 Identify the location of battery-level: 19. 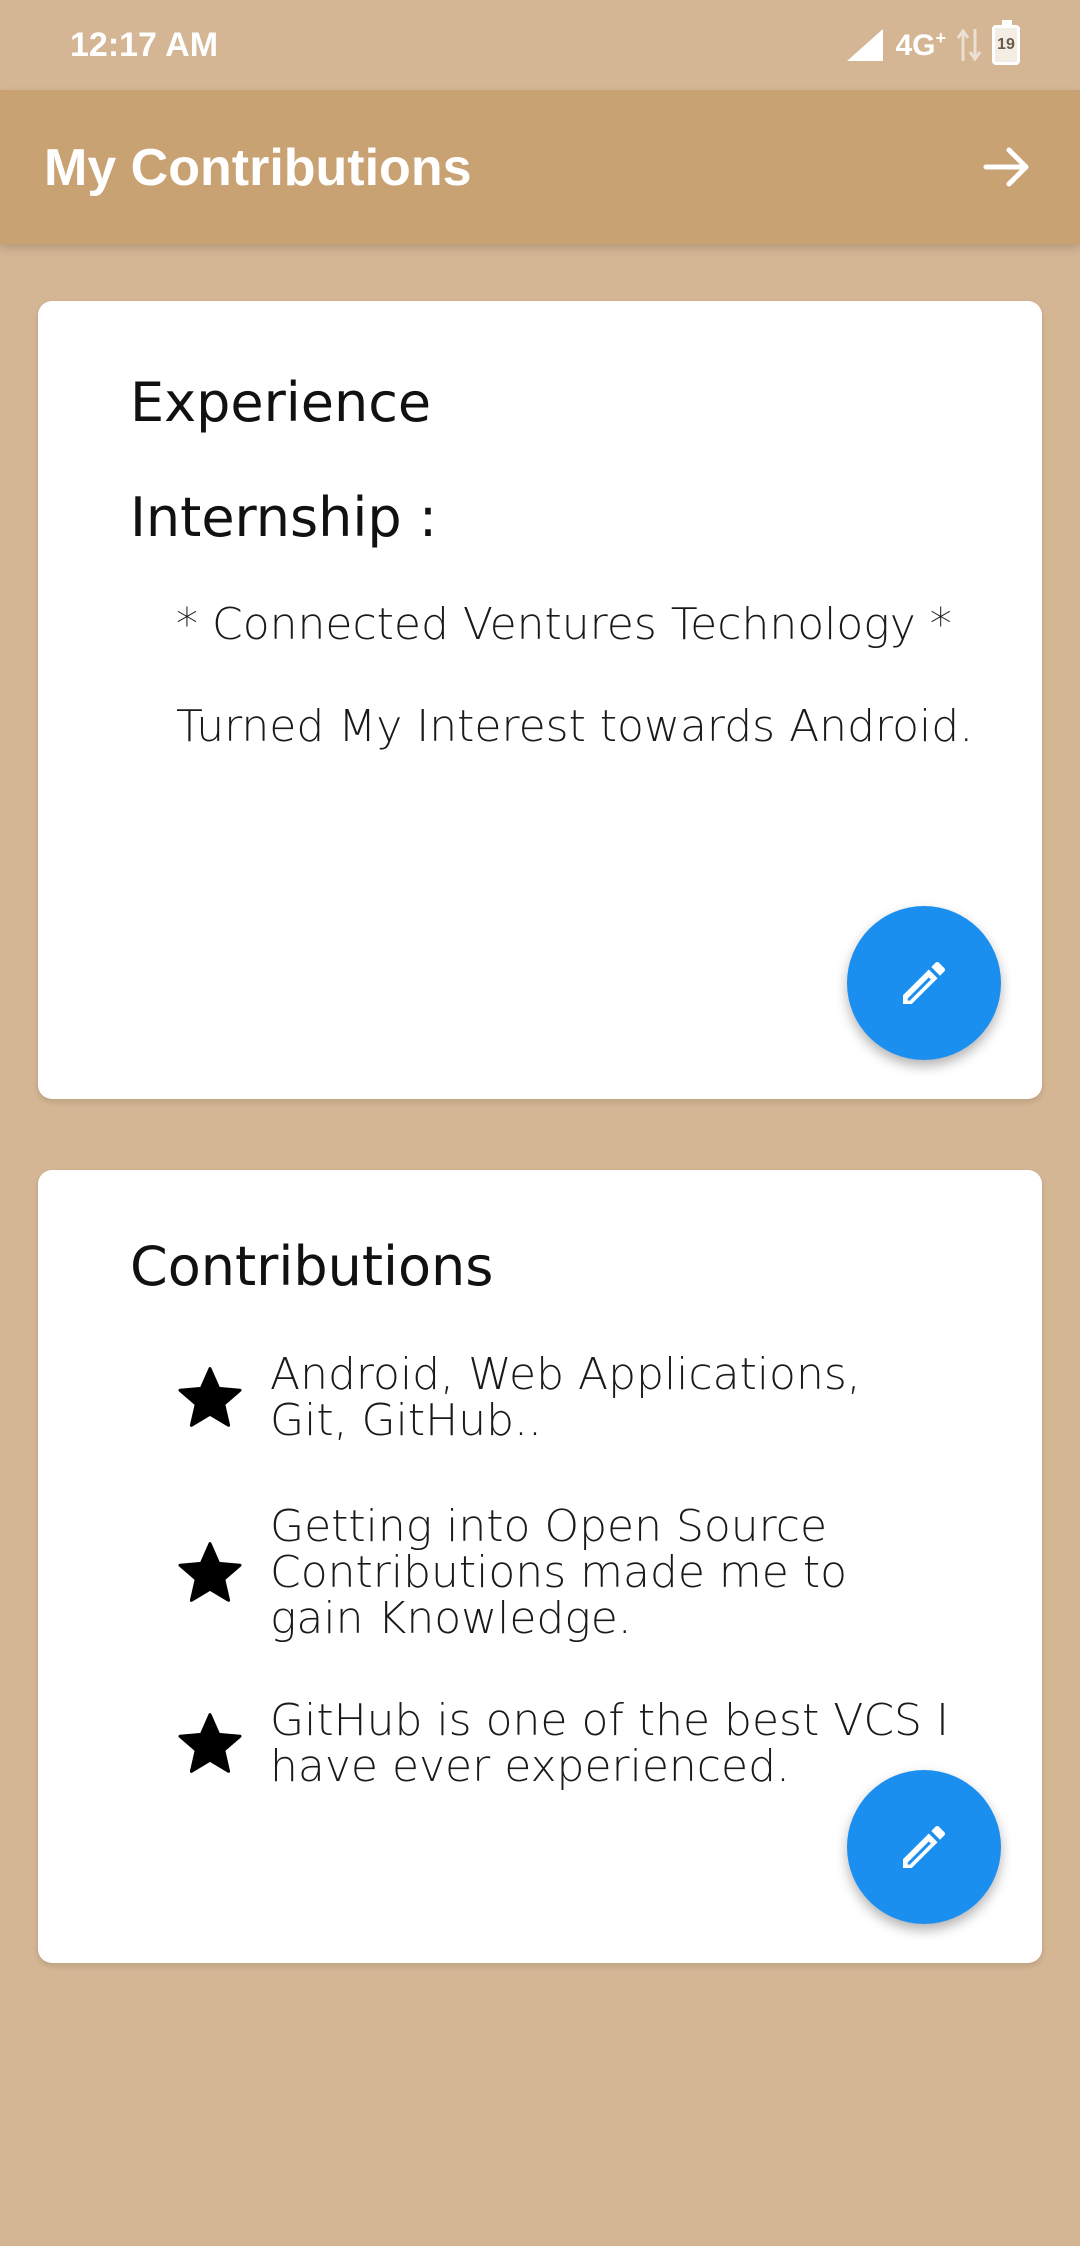
(1006, 44).